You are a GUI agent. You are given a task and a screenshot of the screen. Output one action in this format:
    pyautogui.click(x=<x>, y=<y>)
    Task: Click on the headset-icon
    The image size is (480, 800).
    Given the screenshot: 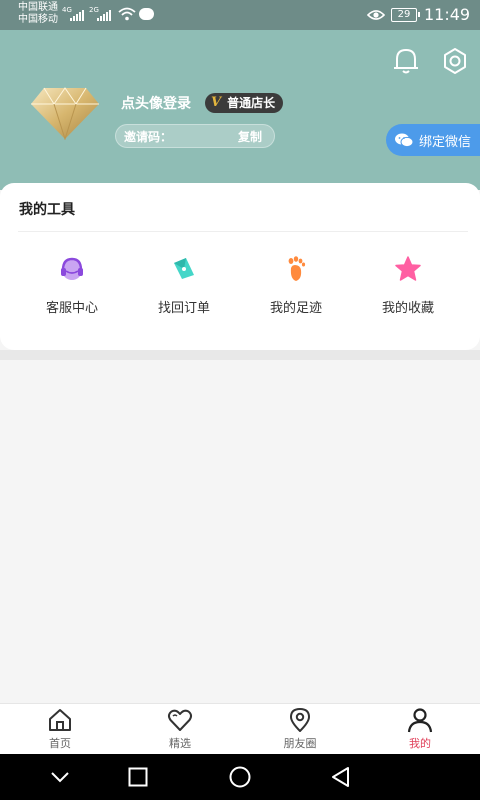 What is the action you would take?
    pyautogui.click(x=72, y=268)
    